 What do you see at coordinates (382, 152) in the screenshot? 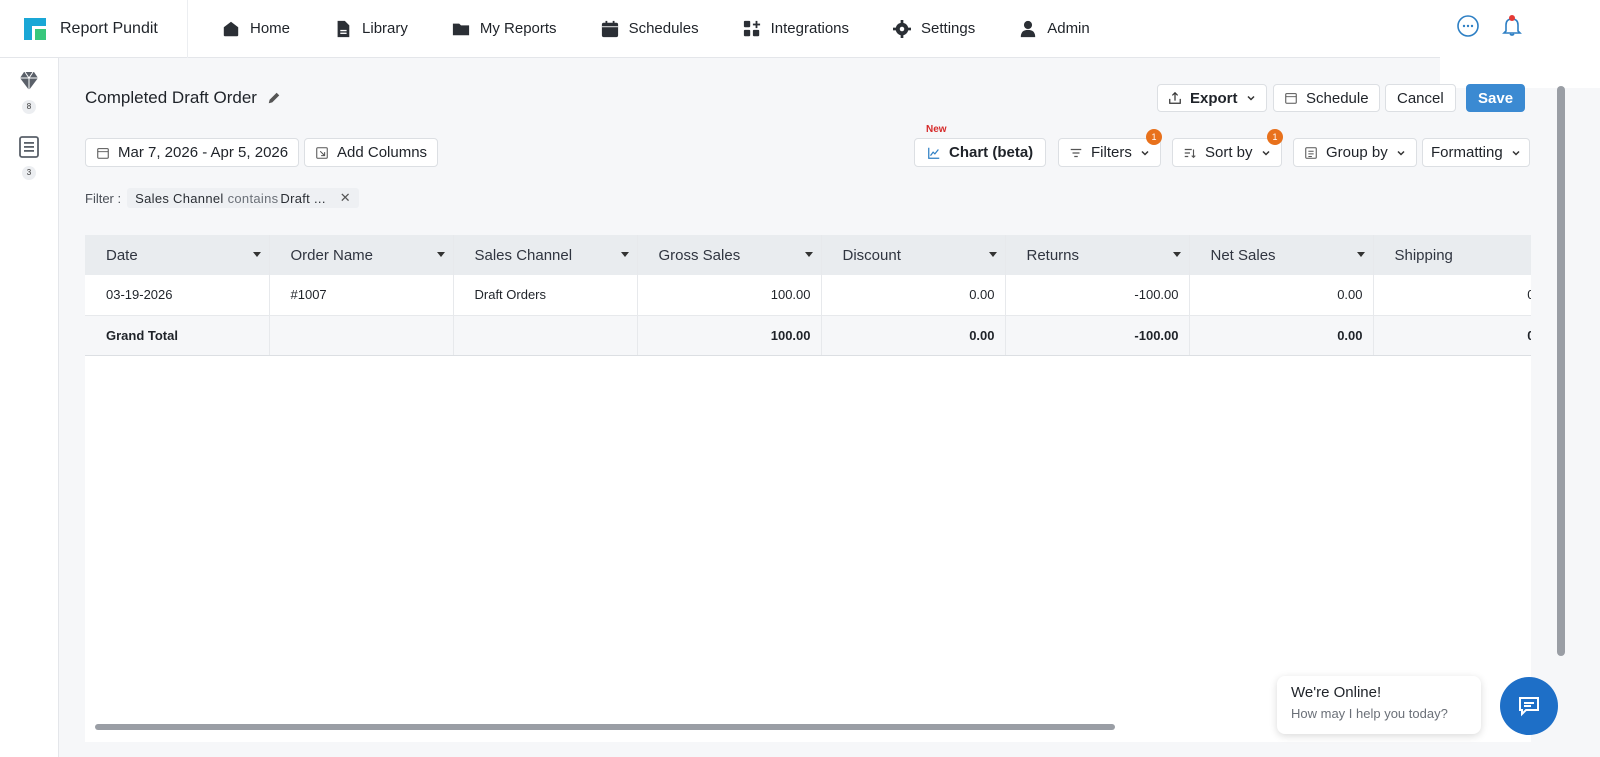
I see `add-columns-label: Add Columns` at bounding box center [382, 152].